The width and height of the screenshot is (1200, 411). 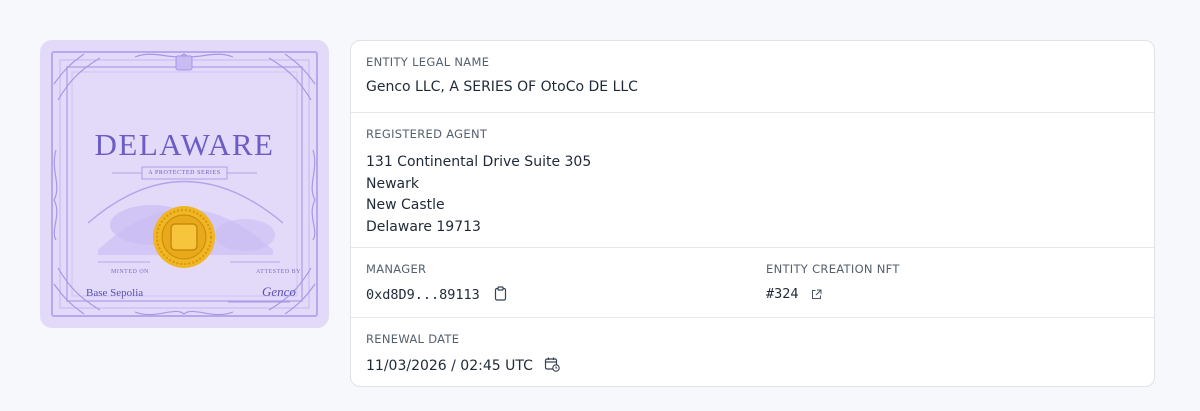 I want to click on attested-by-label: ATTESTED BY, so click(x=278, y=272).